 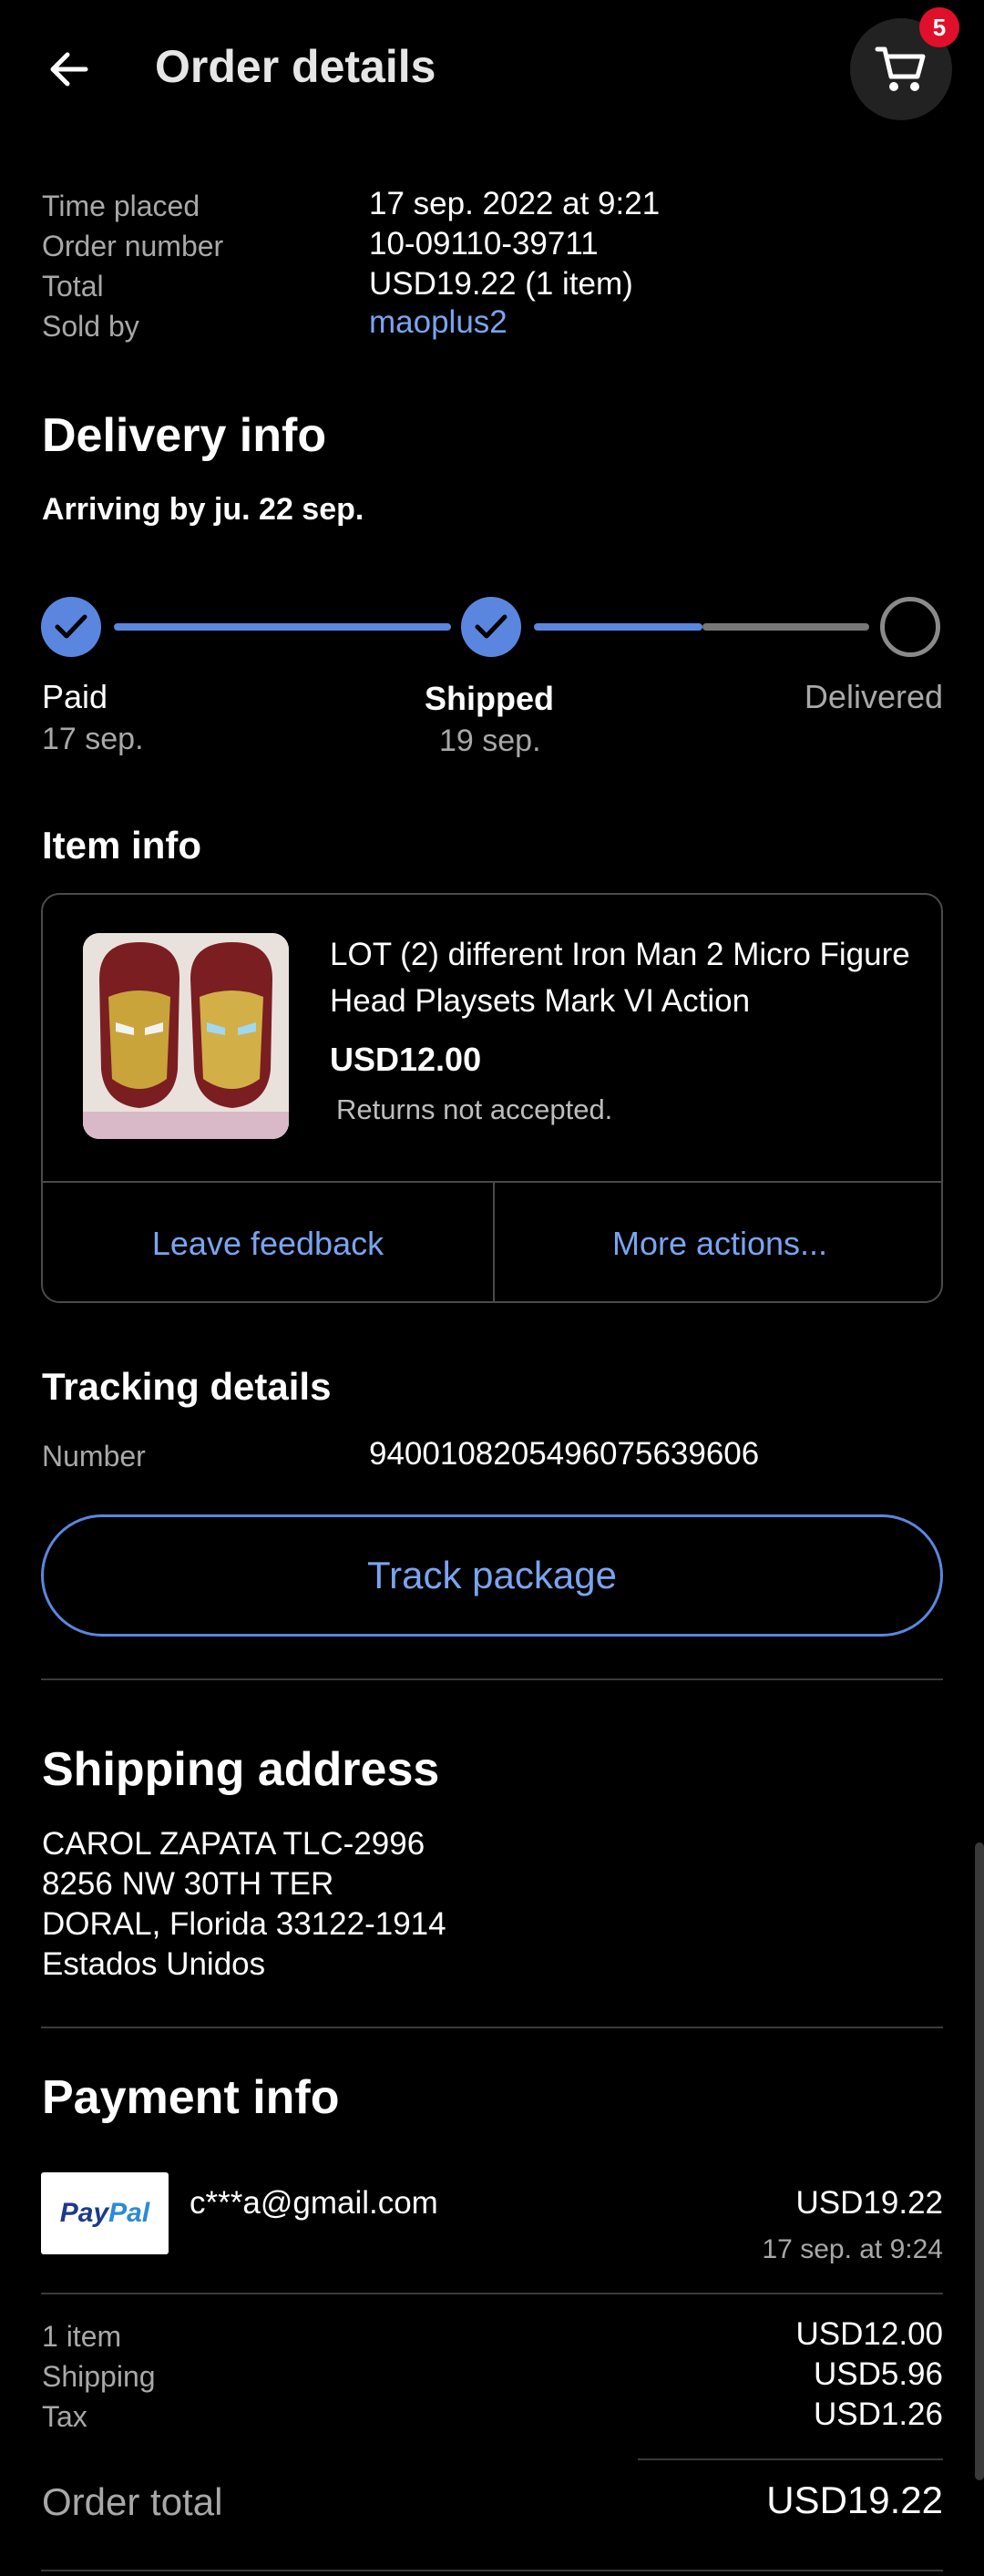 What do you see at coordinates (406, 1059) in the screenshot?
I see `item-price: USD12.00` at bounding box center [406, 1059].